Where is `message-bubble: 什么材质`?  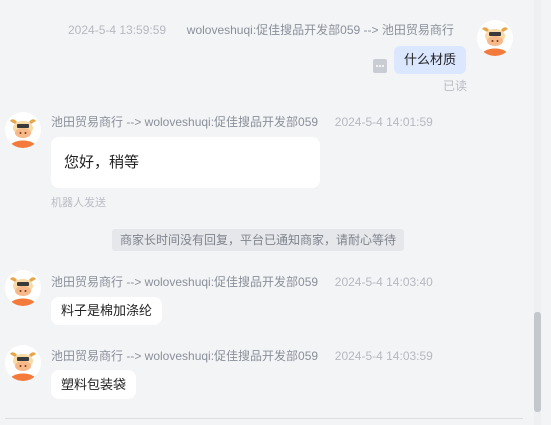
message-bubble: 什么材质 is located at coordinates (430, 60).